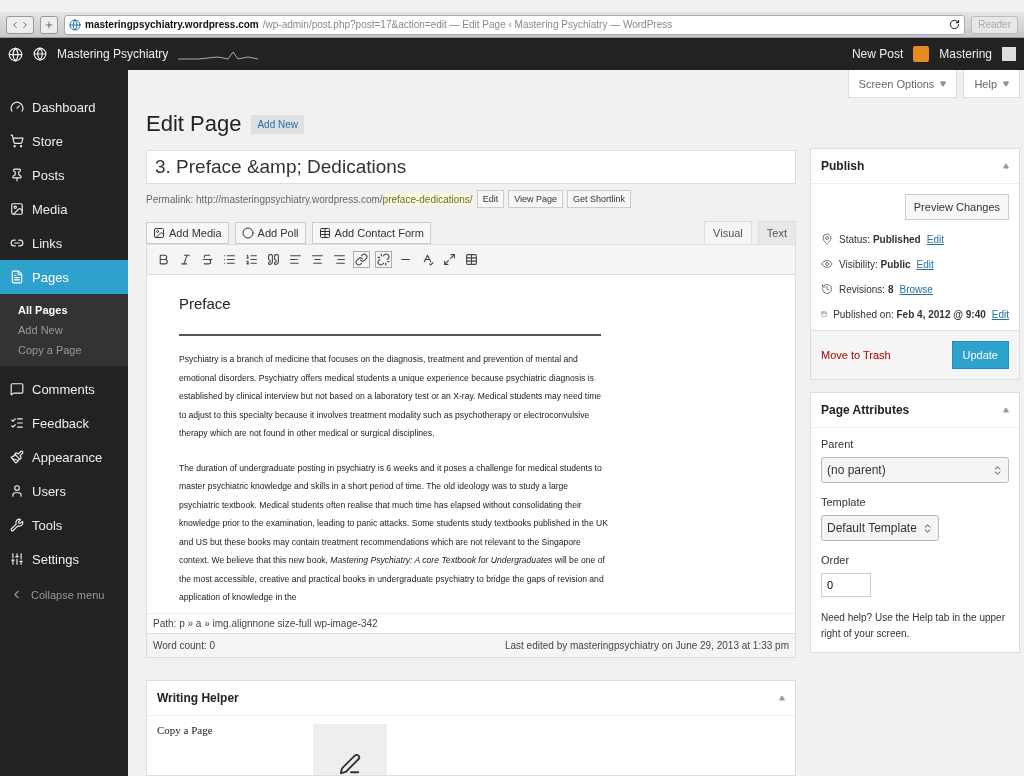 This screenshot has width=1024, height=776. Describe the element at coordinates (64, 107) in the screenshot. I see `sidebar-item: Dashboard` at that location.